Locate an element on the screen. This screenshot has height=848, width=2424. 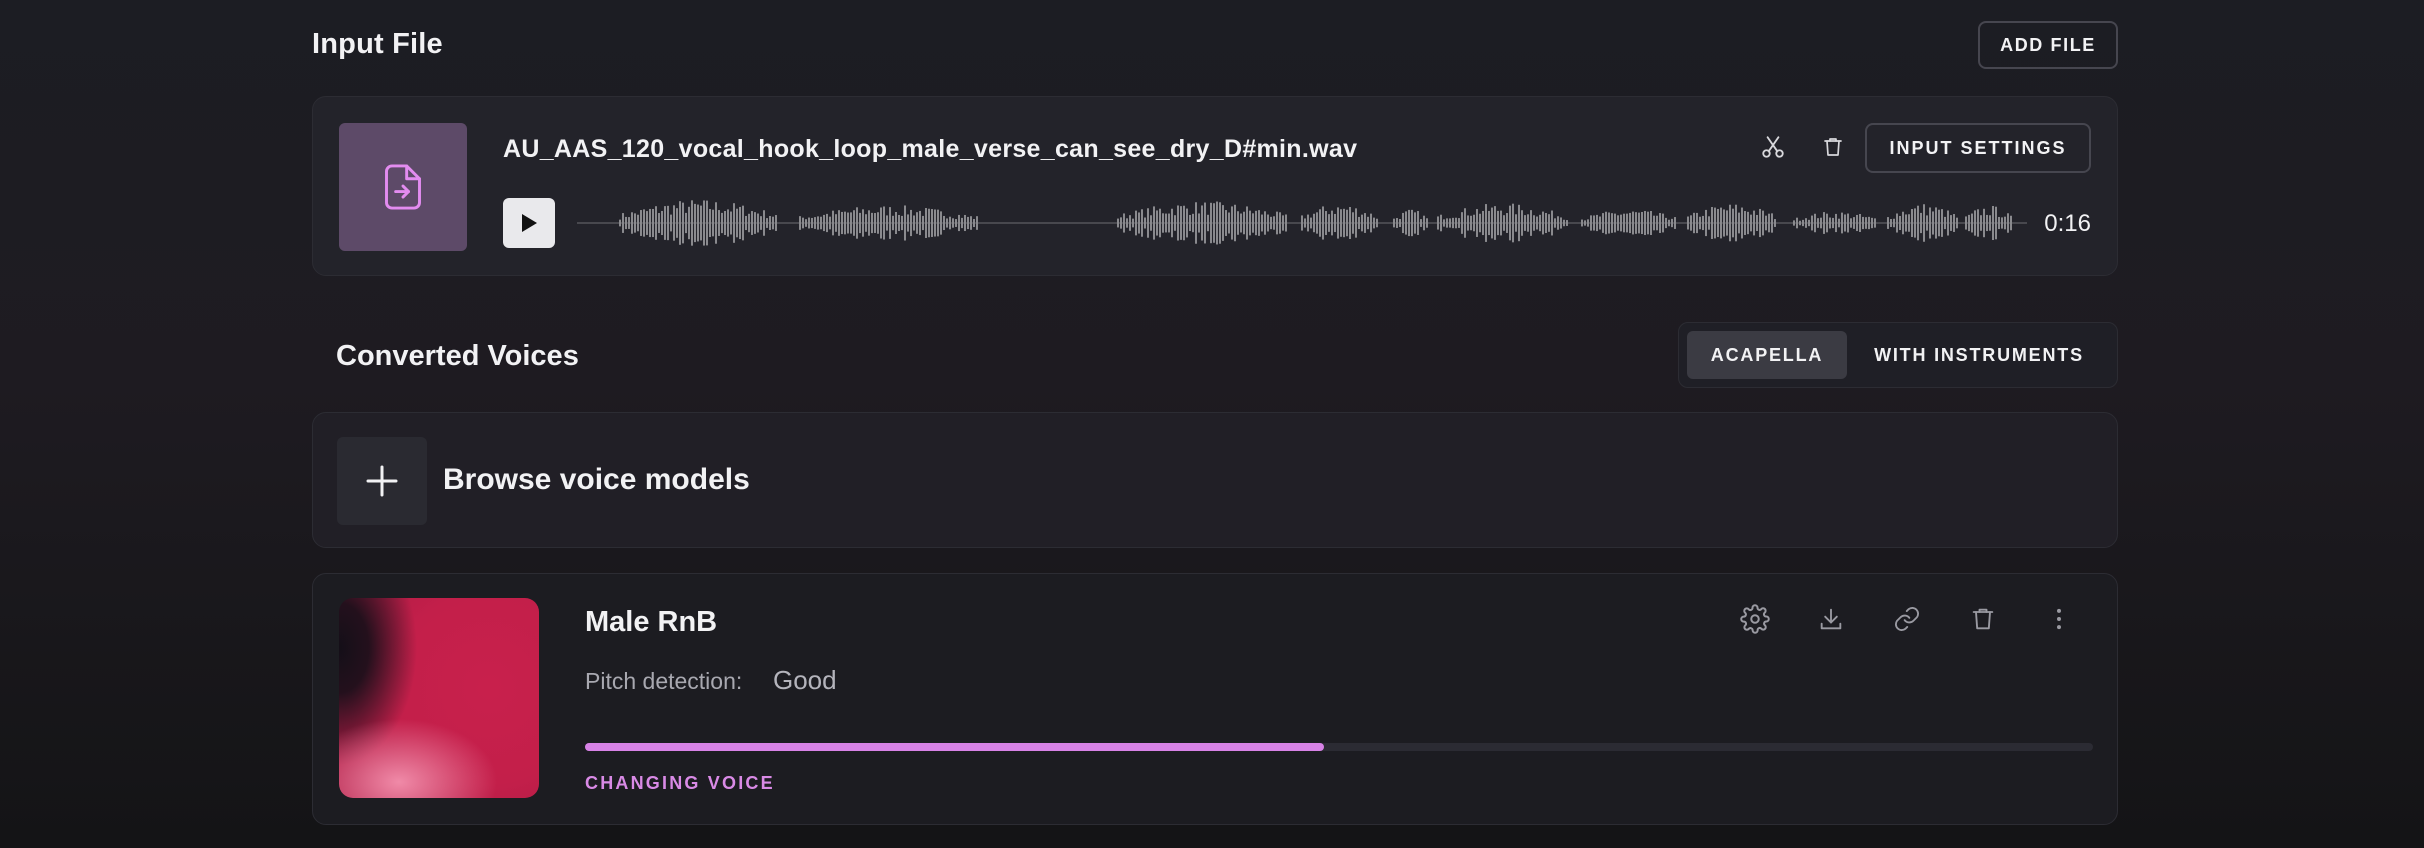
voice-settings-button is located at coordinates (1755, 619).